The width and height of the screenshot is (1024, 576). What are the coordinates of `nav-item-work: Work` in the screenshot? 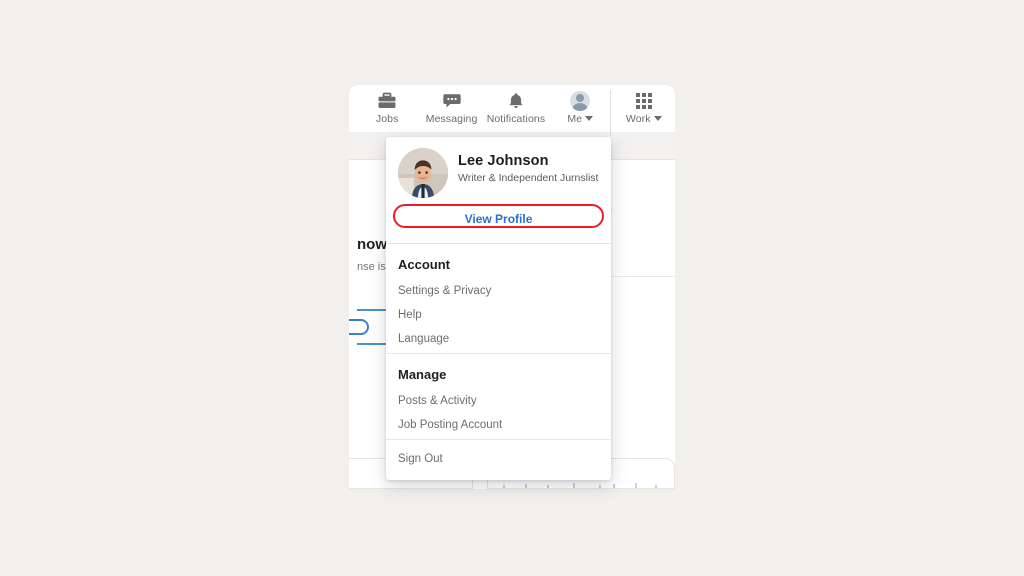 It's located at (644, 108).